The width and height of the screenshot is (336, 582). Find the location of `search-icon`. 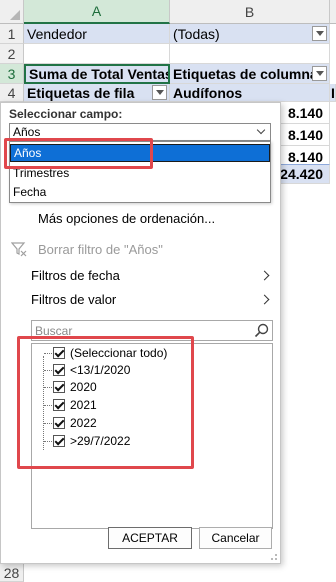

search-icon is located at coordinates (261, 330).